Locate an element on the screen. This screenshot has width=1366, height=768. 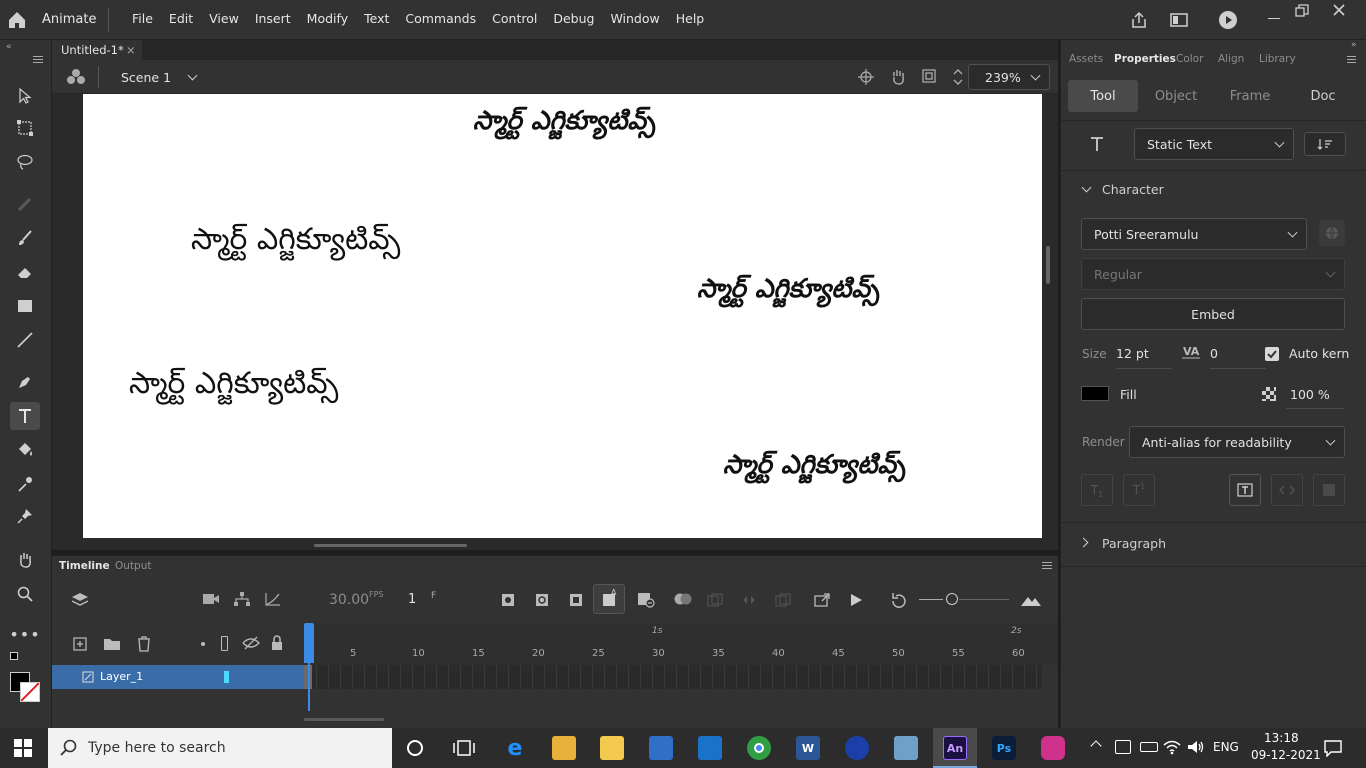
insert-blank-keyframe-icon is located at coordinates (542, 600).